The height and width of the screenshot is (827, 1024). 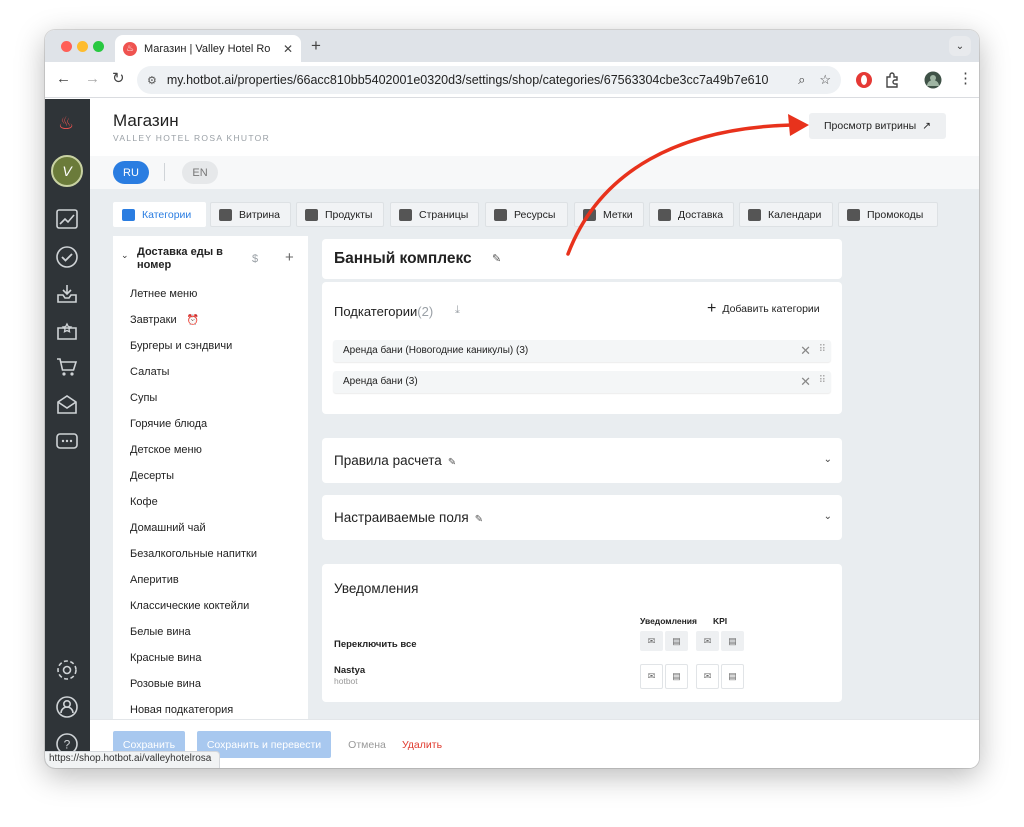 What do you see at coordinates (651, 641) in the screenshot?
I see `email-toggle-all-icon: ✉` at bounding box center [651, 641].